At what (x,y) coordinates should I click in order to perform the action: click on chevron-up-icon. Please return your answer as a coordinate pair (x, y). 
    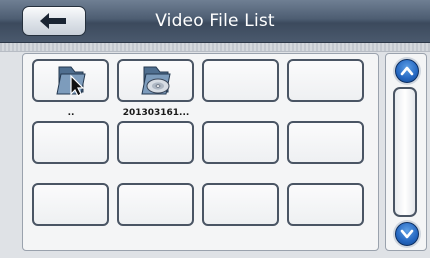
    Looking at the image, I should click on (407, 71).